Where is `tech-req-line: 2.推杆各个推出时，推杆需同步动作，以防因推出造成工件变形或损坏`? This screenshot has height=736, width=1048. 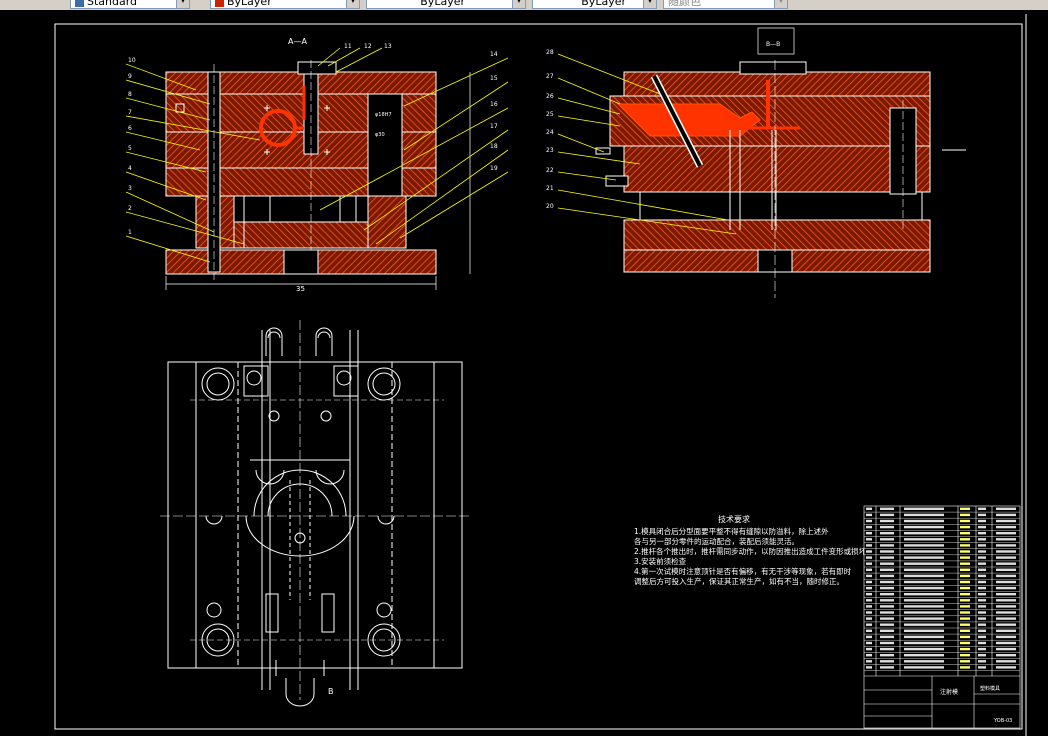 tech-req-line: 2.推杆各个推出时，推杆需同步动作，以防因推出造成工件变形或损坏 is located at coordinates (749, 551).